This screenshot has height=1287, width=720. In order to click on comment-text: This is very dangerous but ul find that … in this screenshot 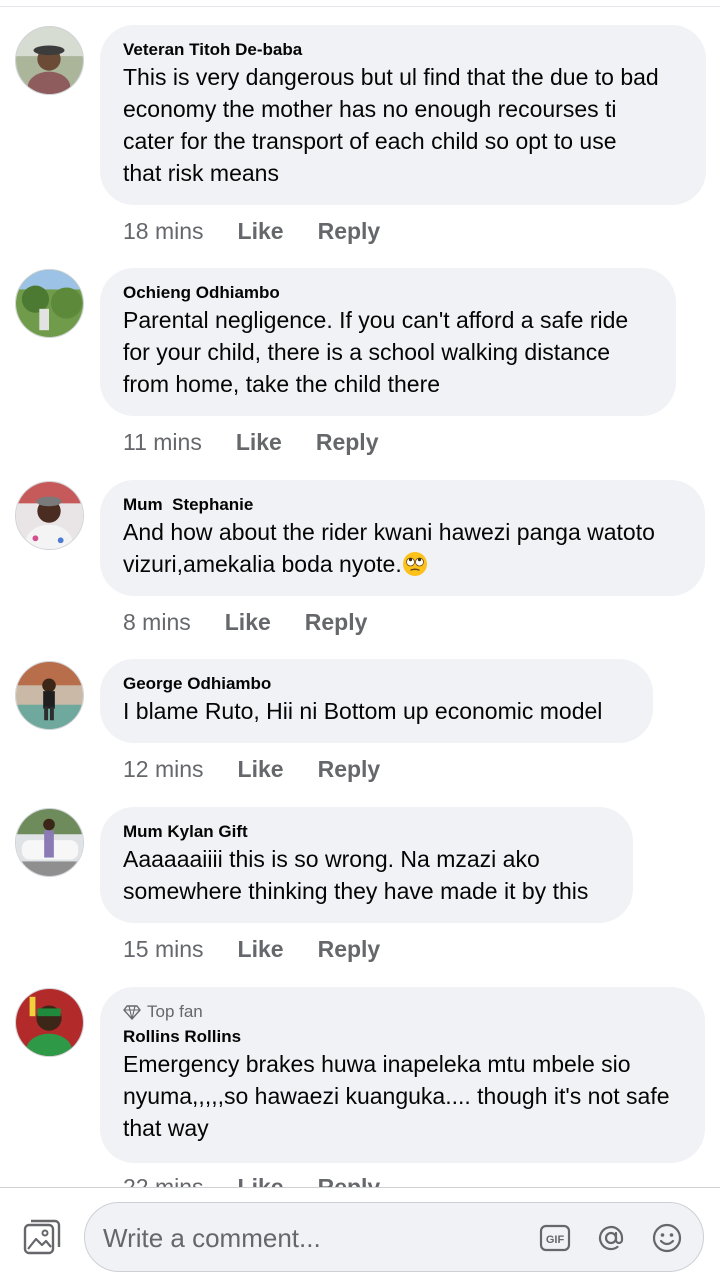, I will do `click(391, 125)`.